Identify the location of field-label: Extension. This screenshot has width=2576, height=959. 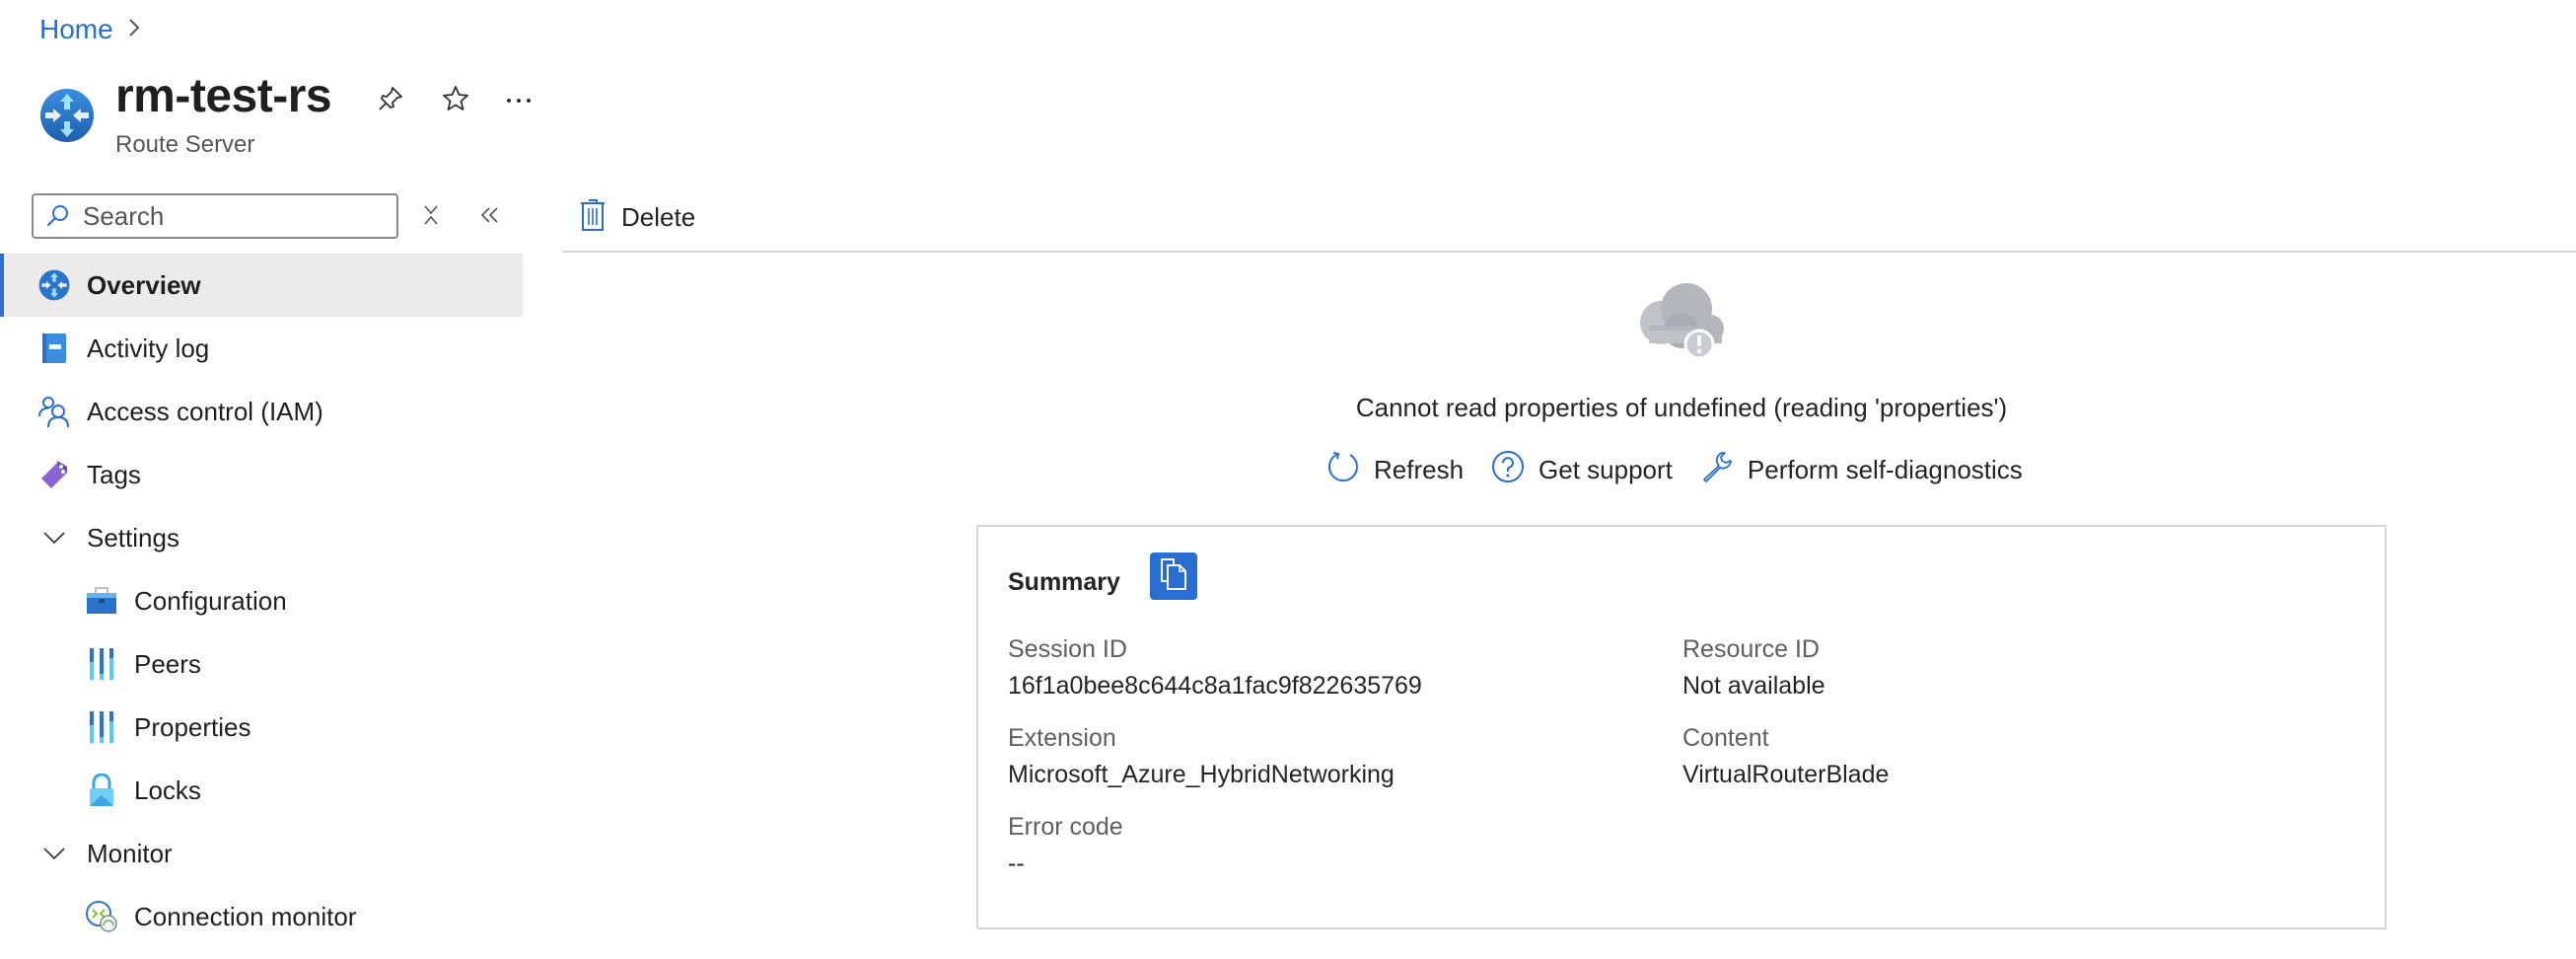
(1062, 738).